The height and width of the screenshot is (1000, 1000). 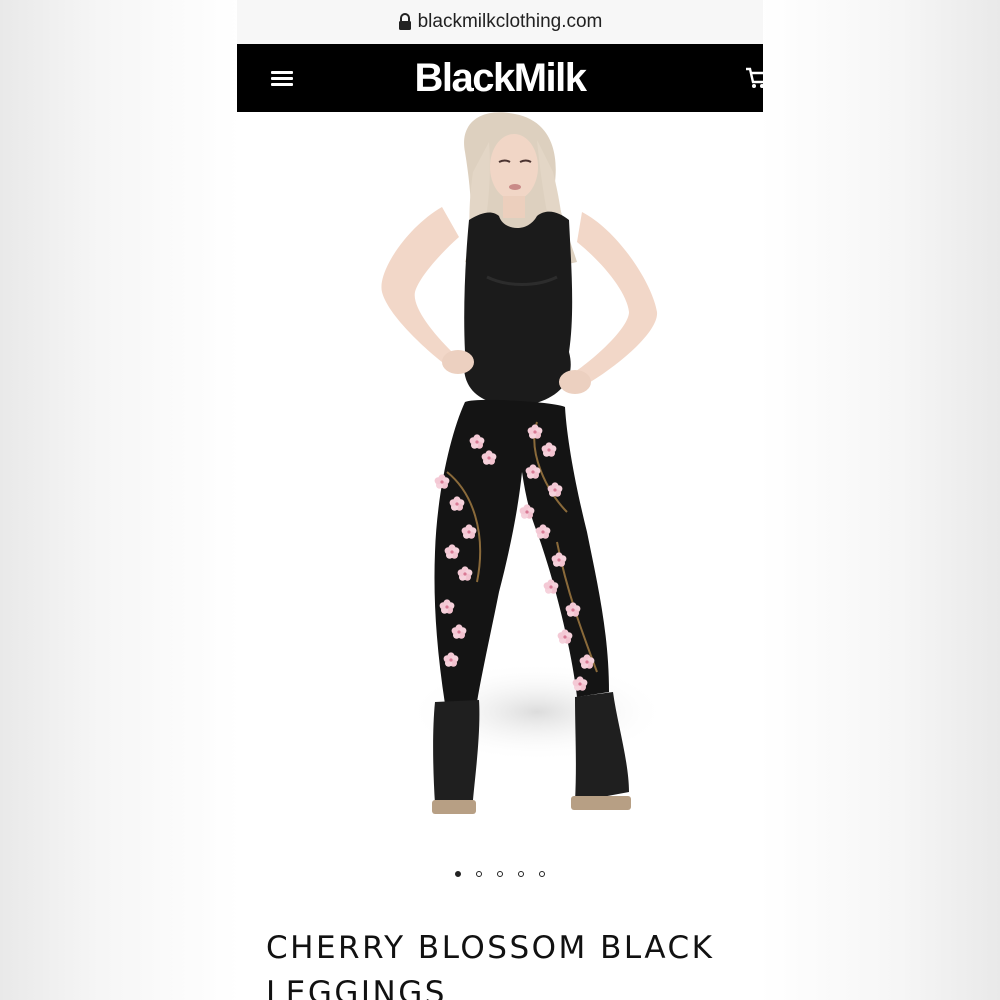 I want to click on site-header: BlackMilk, so click(x=500, y=78).